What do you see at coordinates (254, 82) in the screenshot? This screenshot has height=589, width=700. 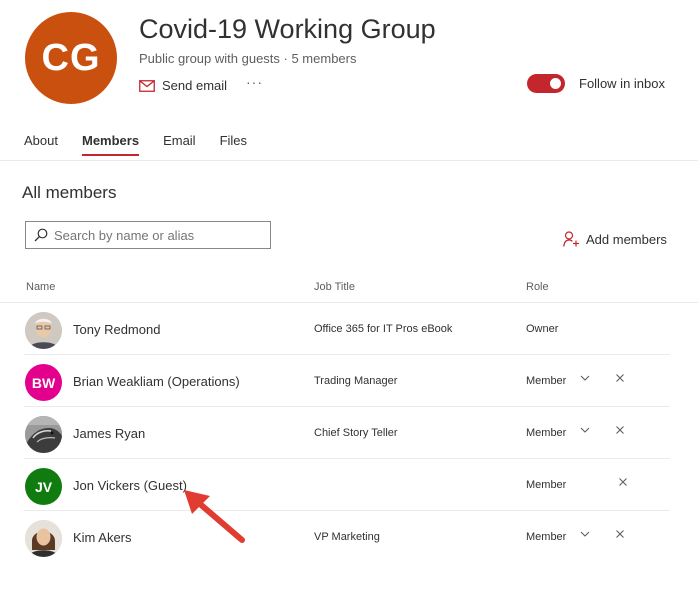 I see `more-options-button: ···` at bounding box center [254, 82].